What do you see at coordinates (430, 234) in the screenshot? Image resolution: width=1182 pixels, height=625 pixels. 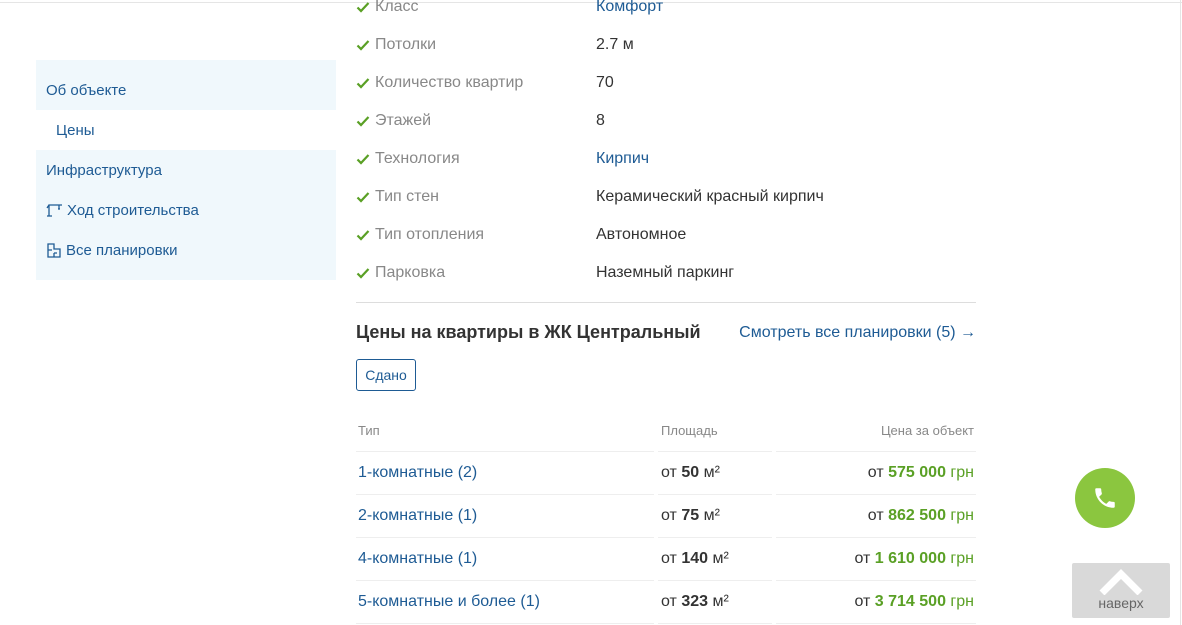 I see `spec-label: Тип отопления` at bounding box center [430, 234].